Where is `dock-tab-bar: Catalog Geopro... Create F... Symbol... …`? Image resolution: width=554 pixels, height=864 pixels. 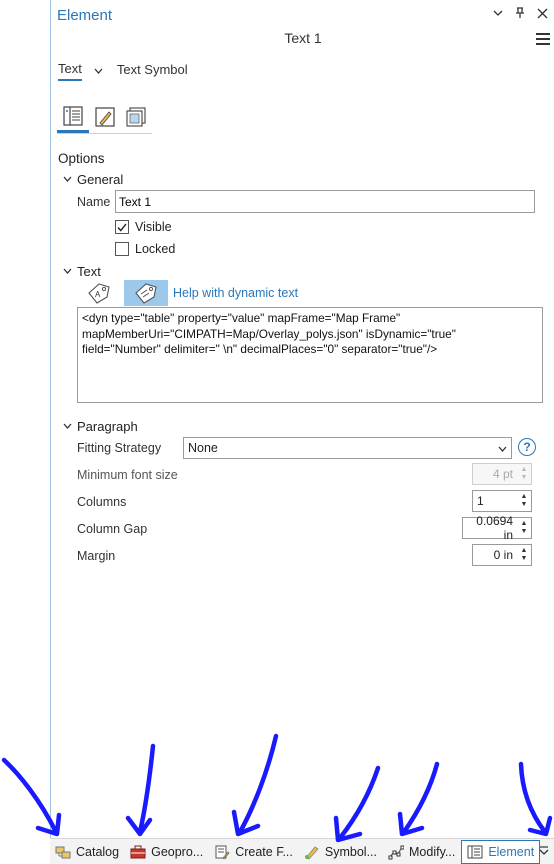 dock-tab-bar: Catalog Geopro... Create F... Symbol... … is located at coordinates (302, 851).